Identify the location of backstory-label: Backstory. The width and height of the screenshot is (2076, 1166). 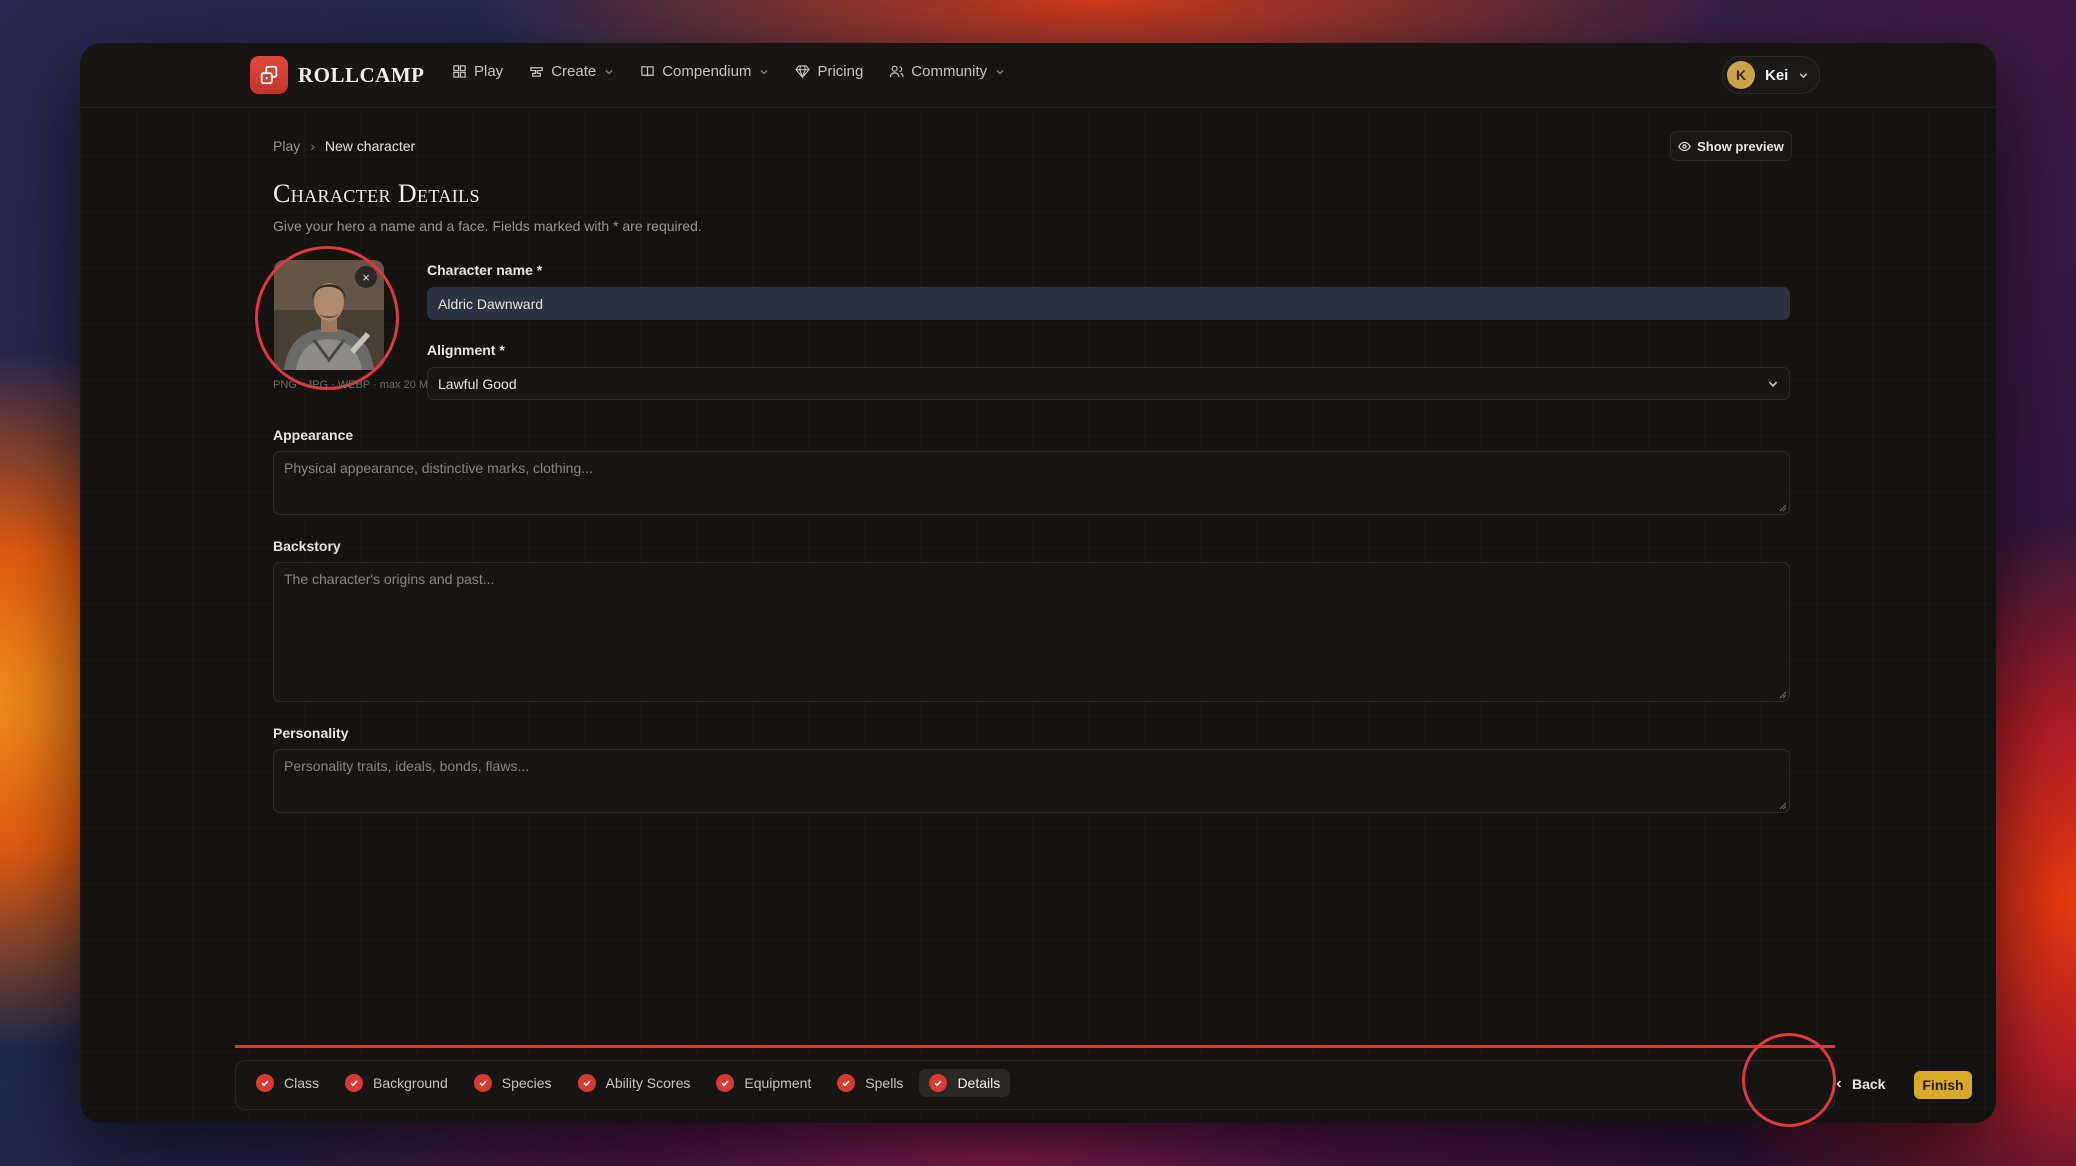
(307, 546).